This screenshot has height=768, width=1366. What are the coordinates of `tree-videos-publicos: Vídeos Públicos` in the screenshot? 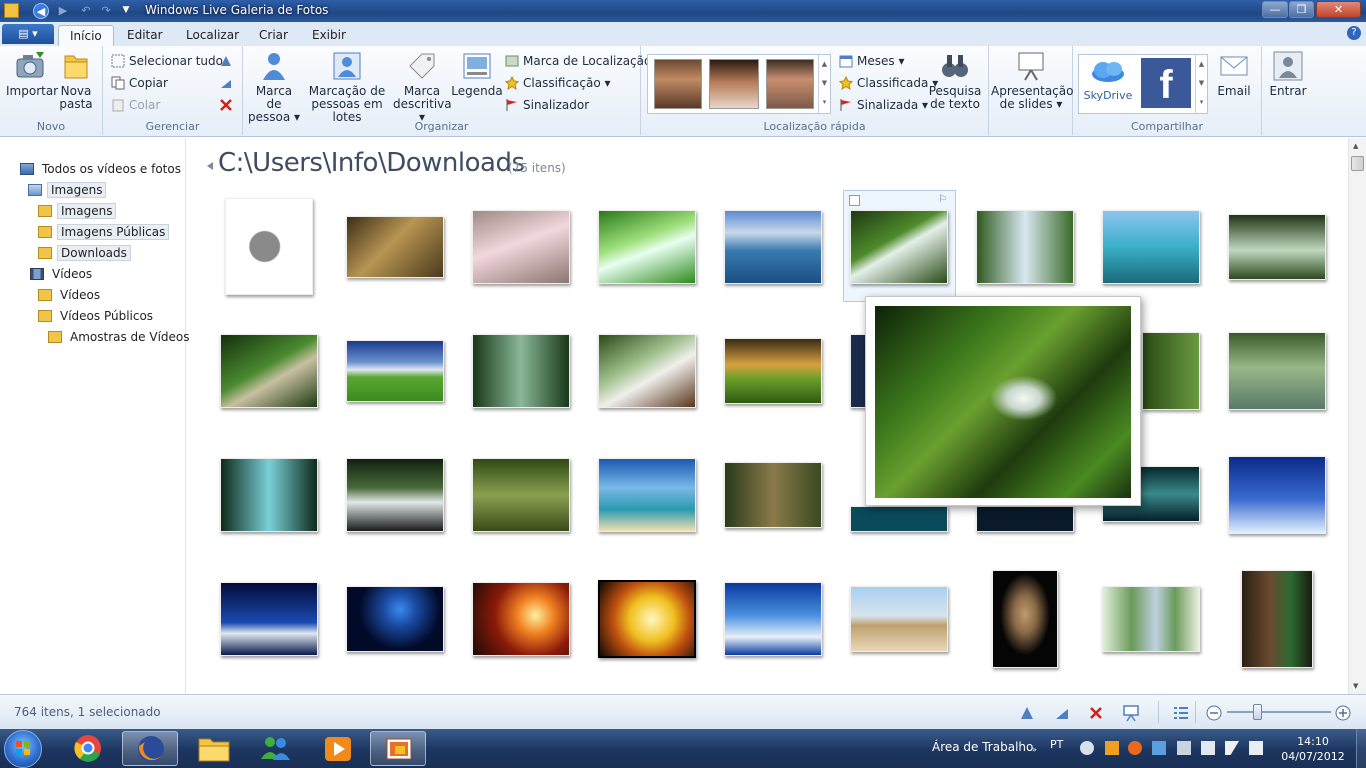 It's located at (97, 316).